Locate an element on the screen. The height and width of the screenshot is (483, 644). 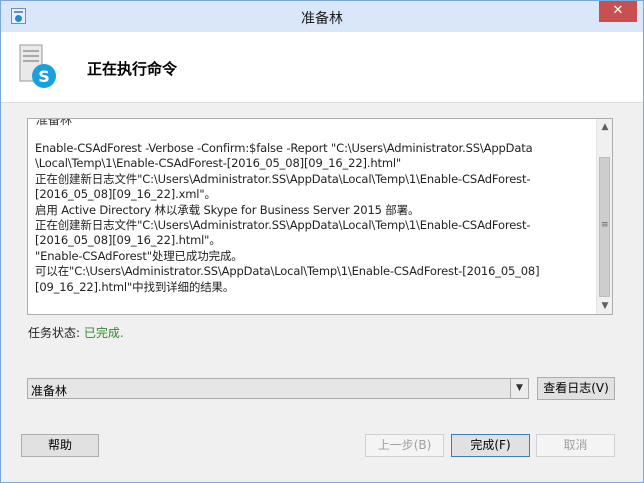
view-log-button: 查看日志(V) is located at coordinates (576, 388).